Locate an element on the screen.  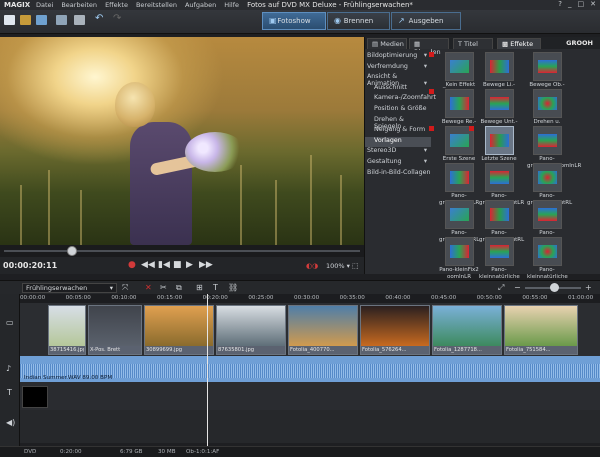
timeline-clip: 38715416.jpg is located at coordinates (67, 330).